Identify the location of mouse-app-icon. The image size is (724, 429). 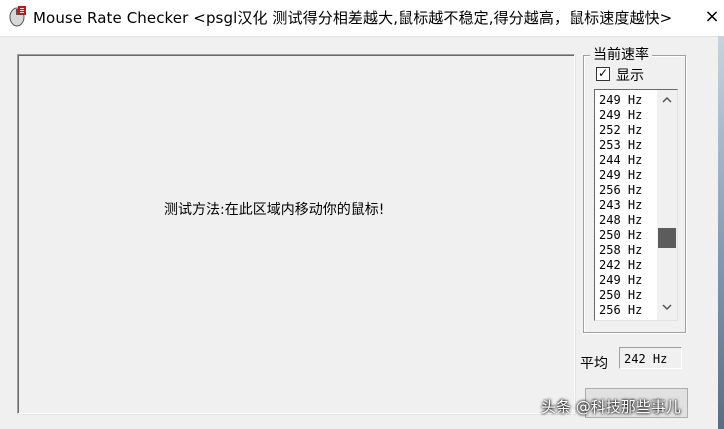
(17, 16).